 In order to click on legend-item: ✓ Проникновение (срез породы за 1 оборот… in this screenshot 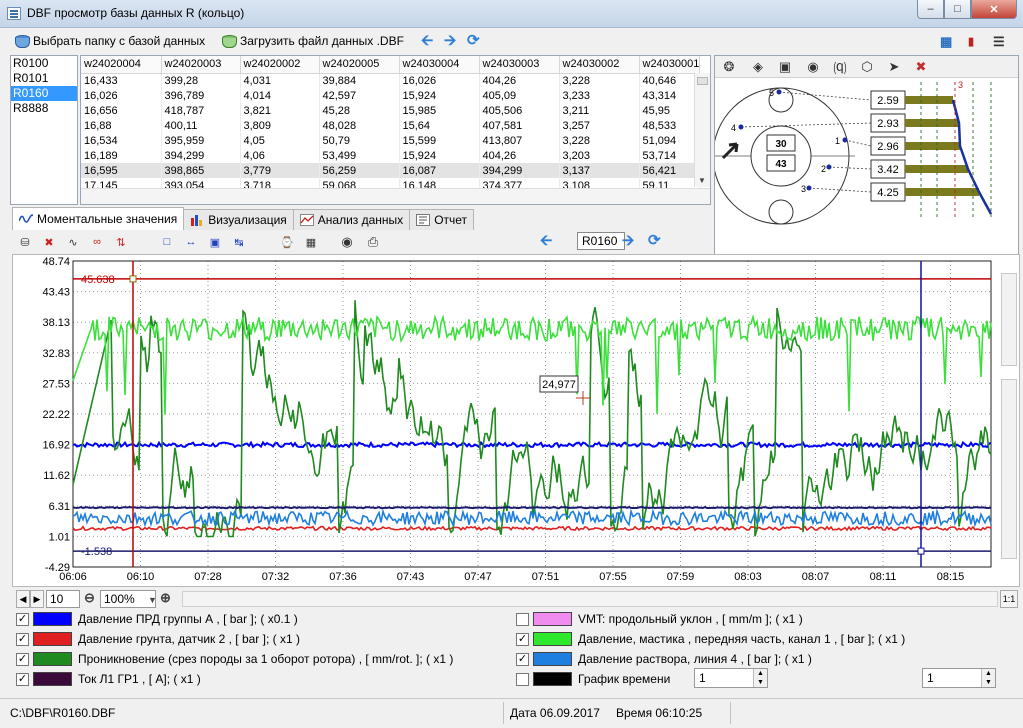, I will do `click(234, 659)`.